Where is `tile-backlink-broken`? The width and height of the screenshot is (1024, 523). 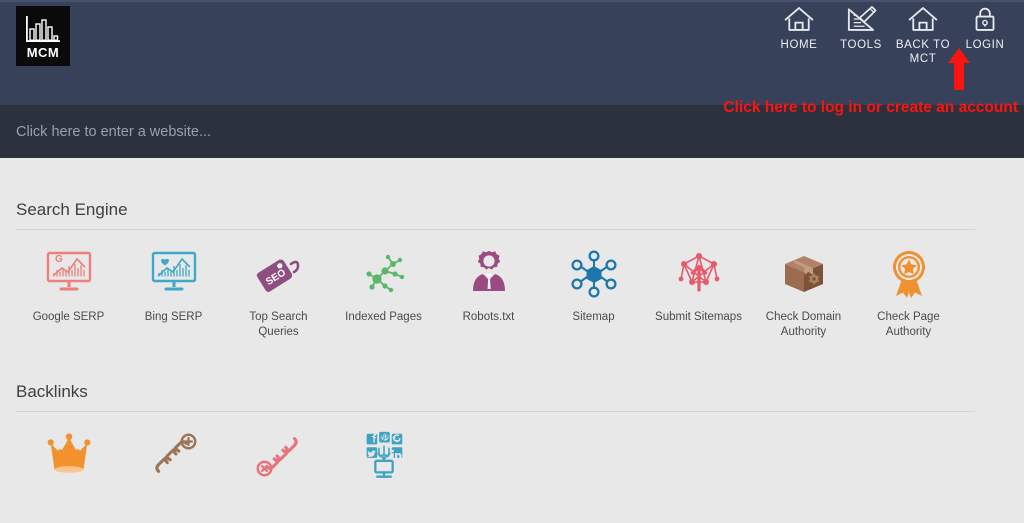
tile-backlink-broken is located at coordinates (278, 459).